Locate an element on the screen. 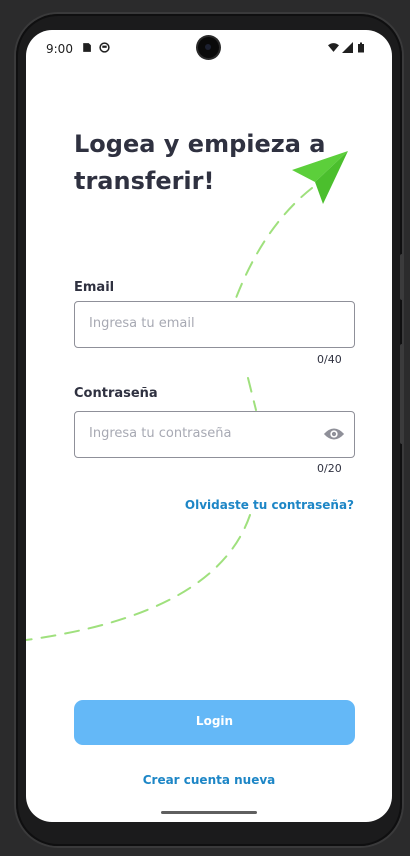 The height and width of the screenshot is (856, 410). dashed-path-lower is located at coordinates (138, 577).